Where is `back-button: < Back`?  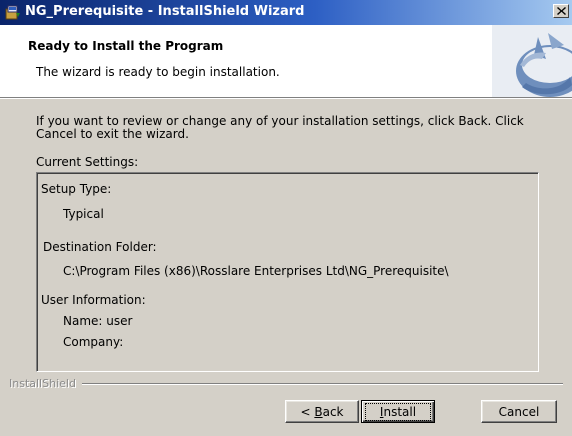 back-button: < Back is located at coordinates (322, 411).